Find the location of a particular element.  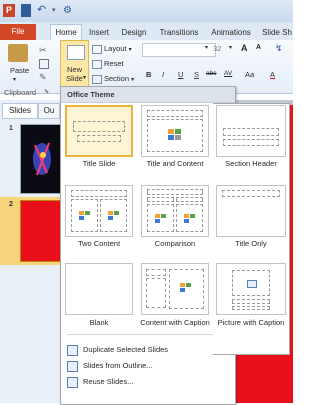

italic-button: I is located at coordinates (163, 74).